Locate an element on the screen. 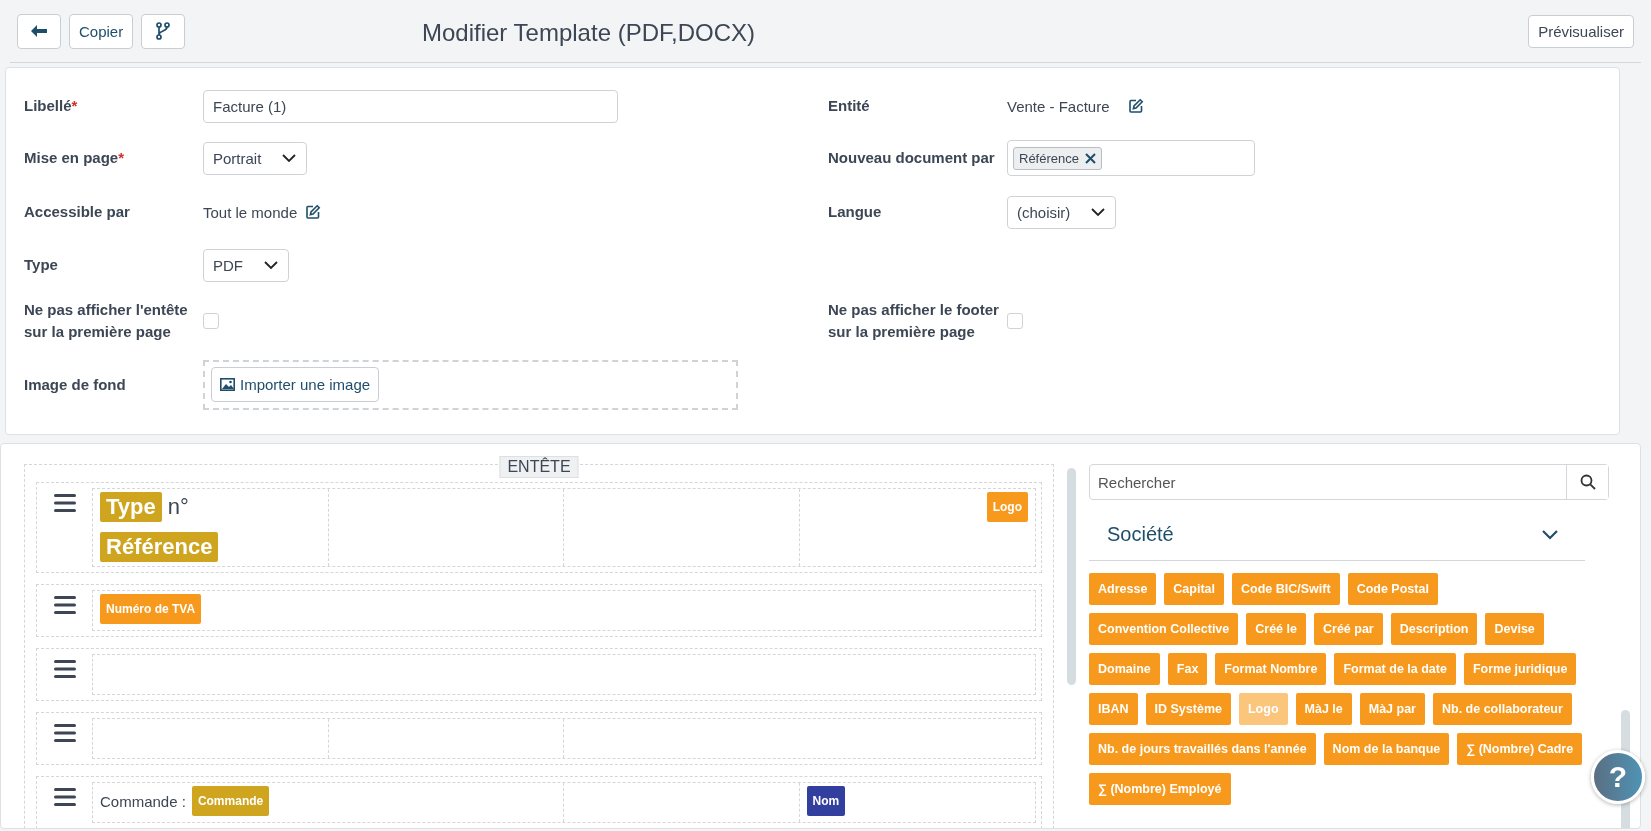  field-tag: Créé par is located at coordinates (1348, 629).